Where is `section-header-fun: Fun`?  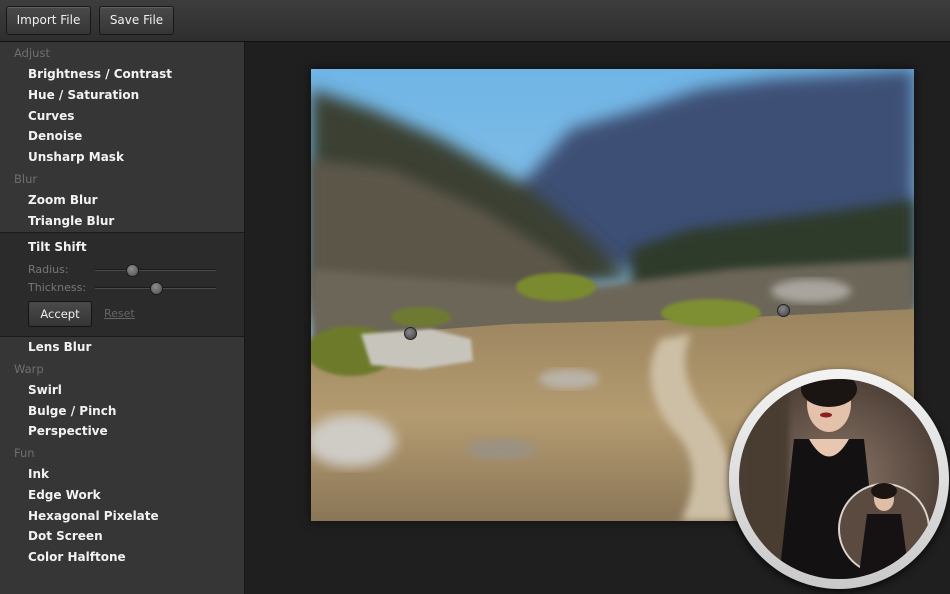 section-header-fun: Fun is located at coordinates (24, 453).